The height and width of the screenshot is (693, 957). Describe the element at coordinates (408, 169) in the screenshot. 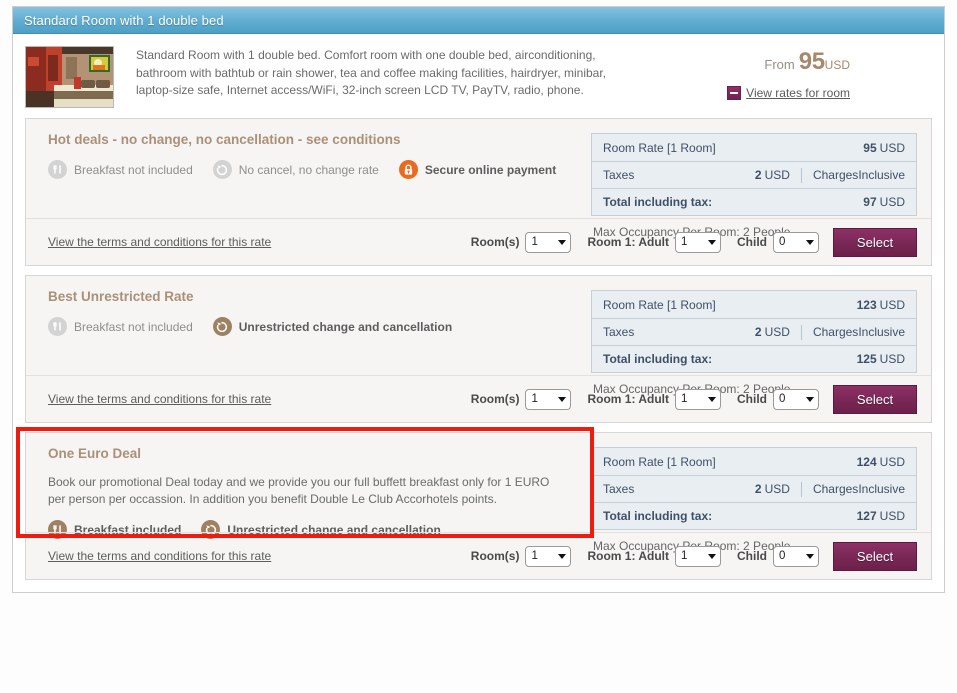

I see `lock-icon` at that location.